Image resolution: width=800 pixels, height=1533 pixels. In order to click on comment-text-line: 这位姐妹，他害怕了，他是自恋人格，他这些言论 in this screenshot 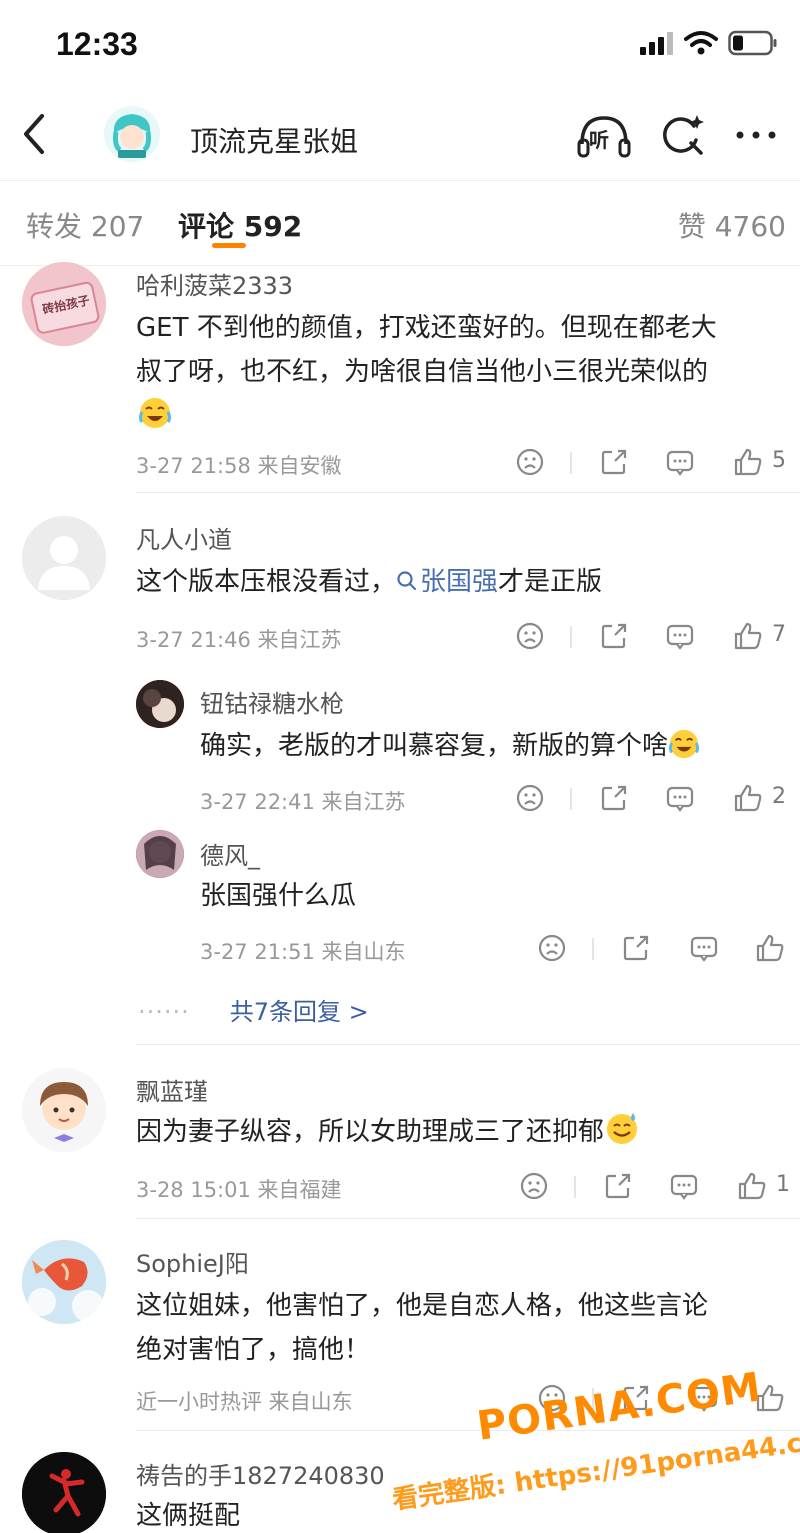, I will do `click(422, 1306)`.